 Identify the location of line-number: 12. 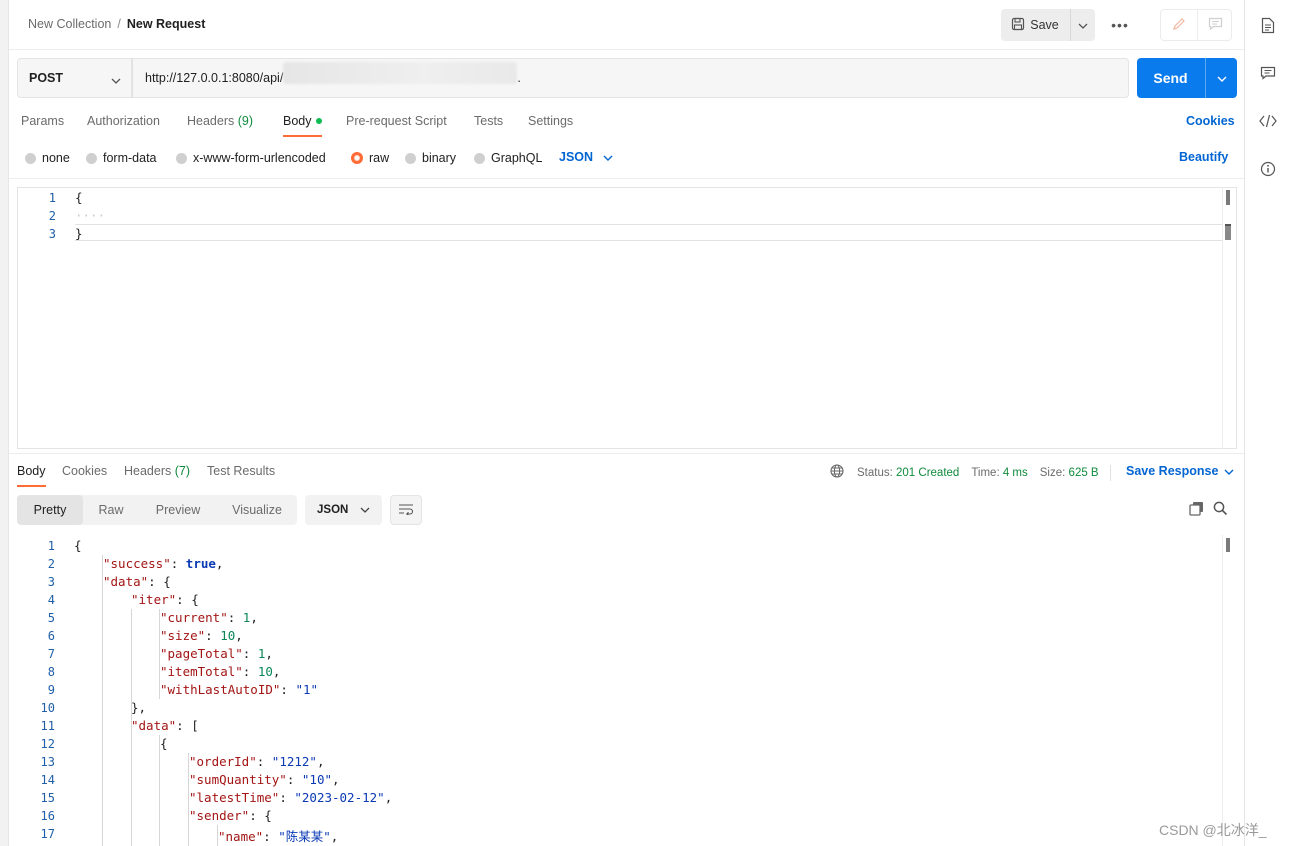
(47, 744).